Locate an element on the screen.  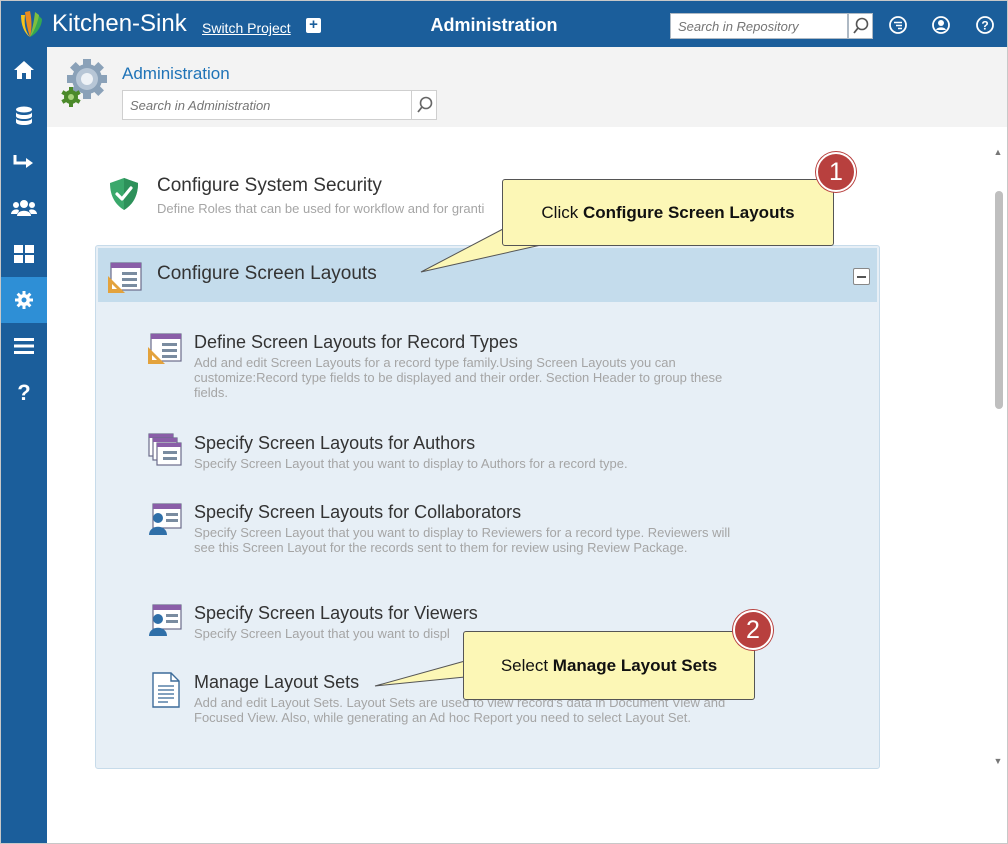
screen-layouts-title: Configure Screen Layouts is located at coordinates (267, 273).